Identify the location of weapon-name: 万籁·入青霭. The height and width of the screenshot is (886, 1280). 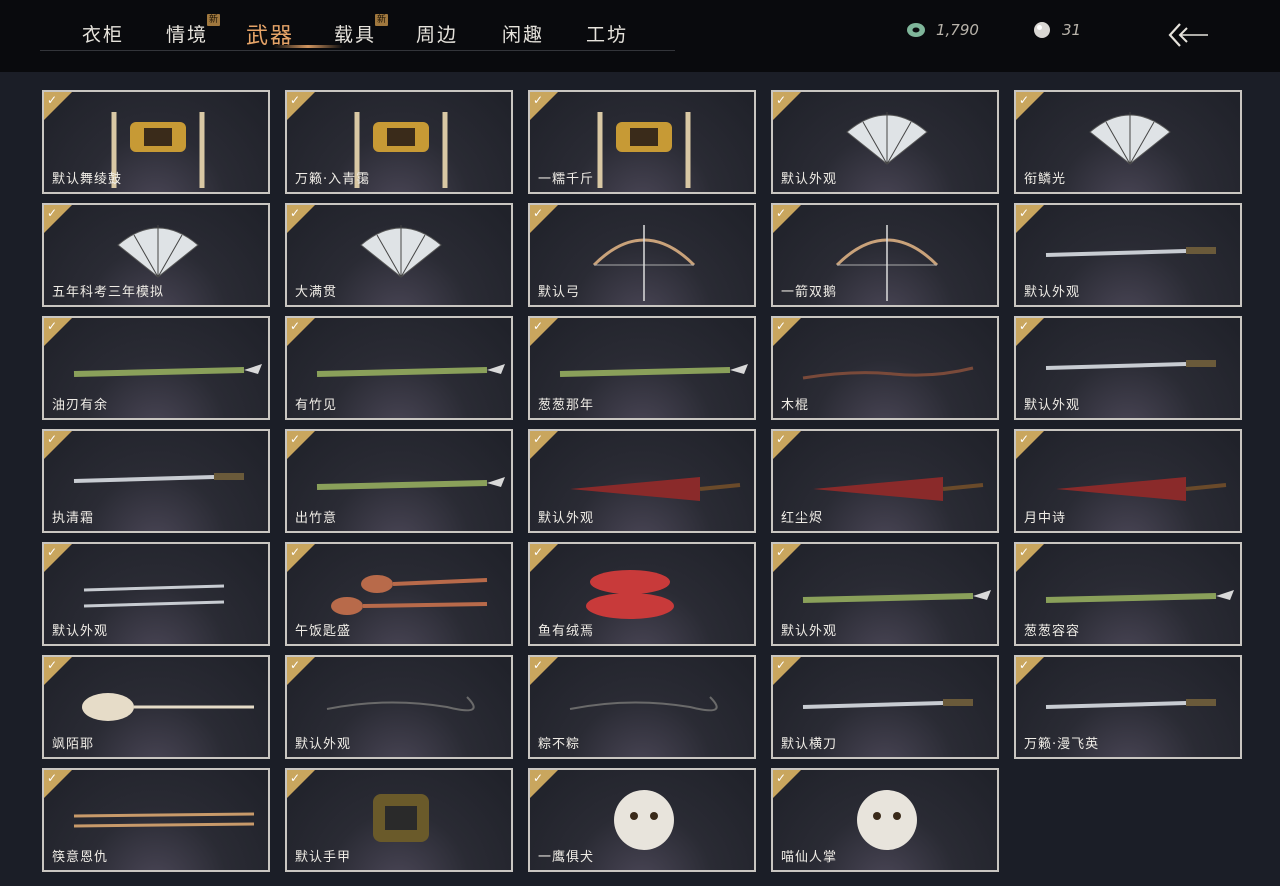
(333, 179).